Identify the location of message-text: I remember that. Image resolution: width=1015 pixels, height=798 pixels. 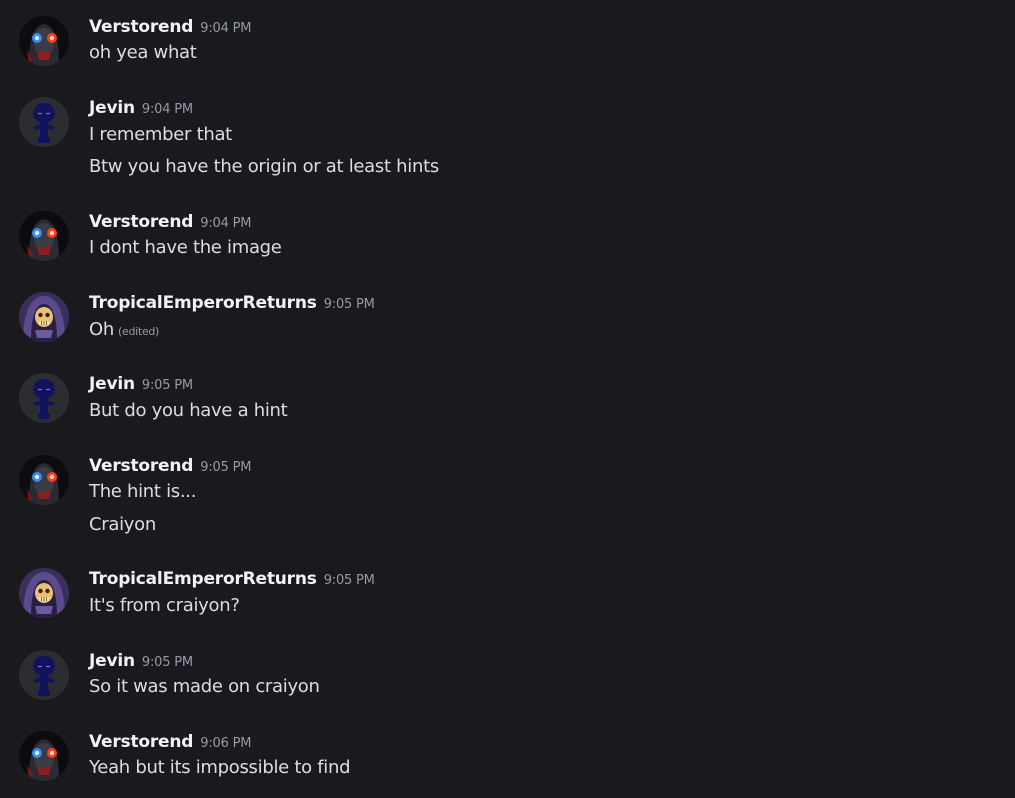
(160, 134).